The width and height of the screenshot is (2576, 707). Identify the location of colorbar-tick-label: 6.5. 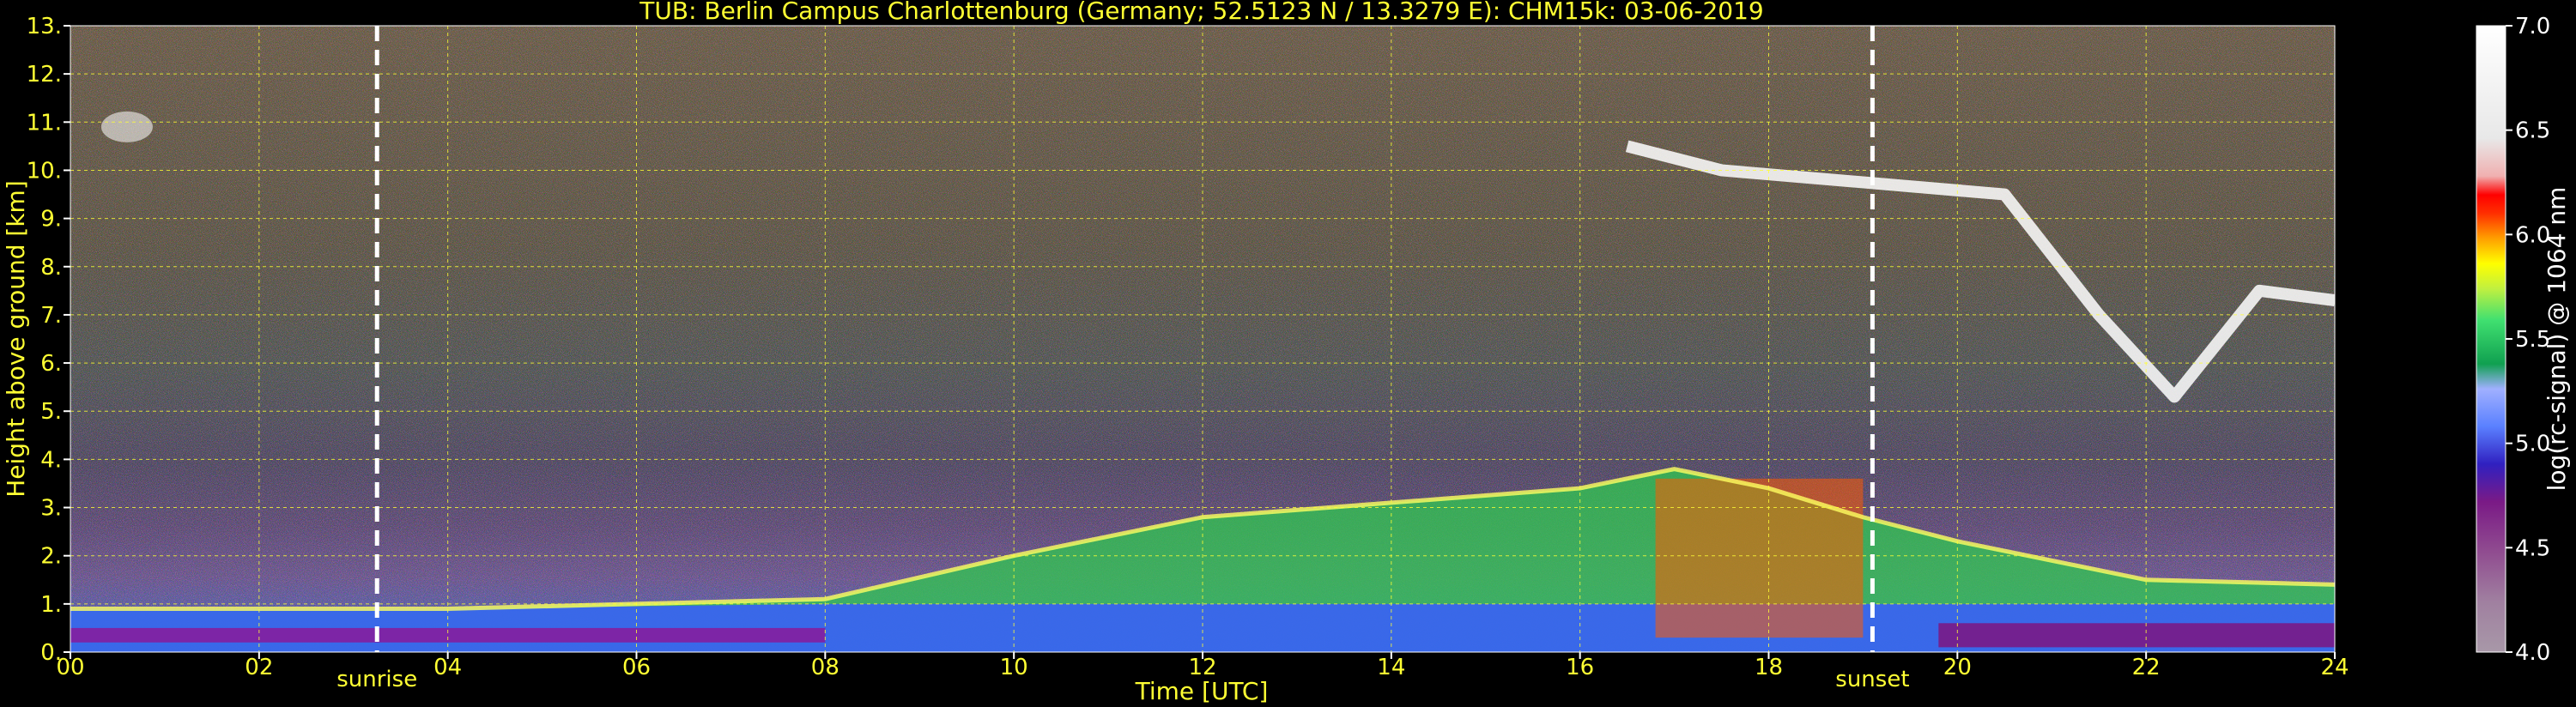
(2532, 131).